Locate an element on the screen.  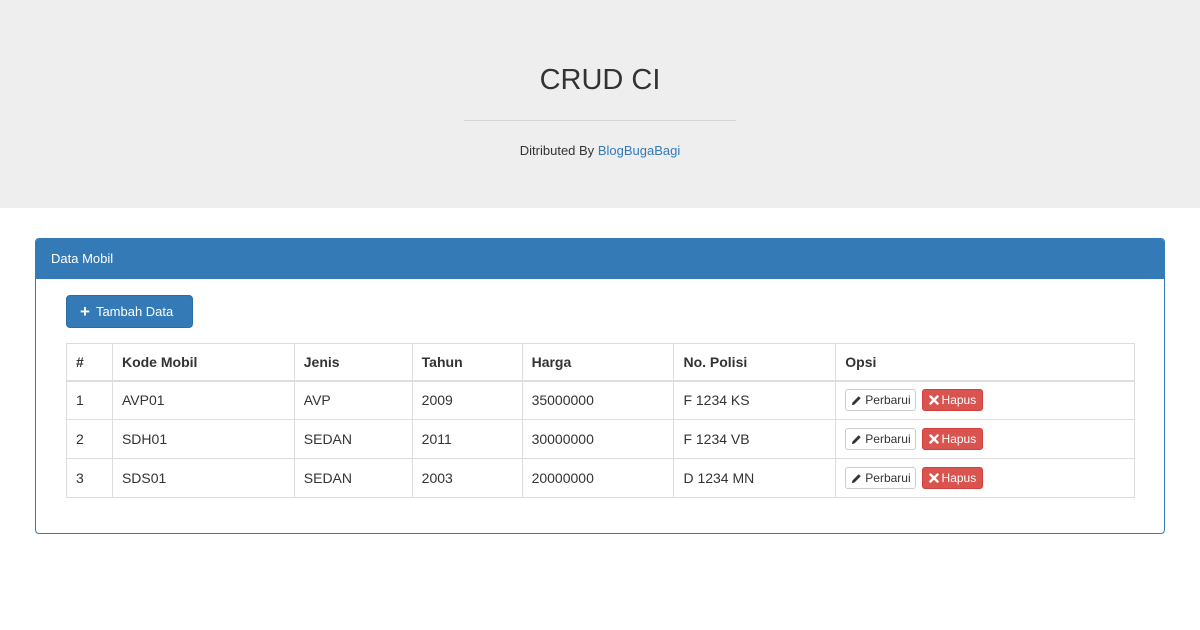
cell-number: 2 is located at coordinates (89, 439).